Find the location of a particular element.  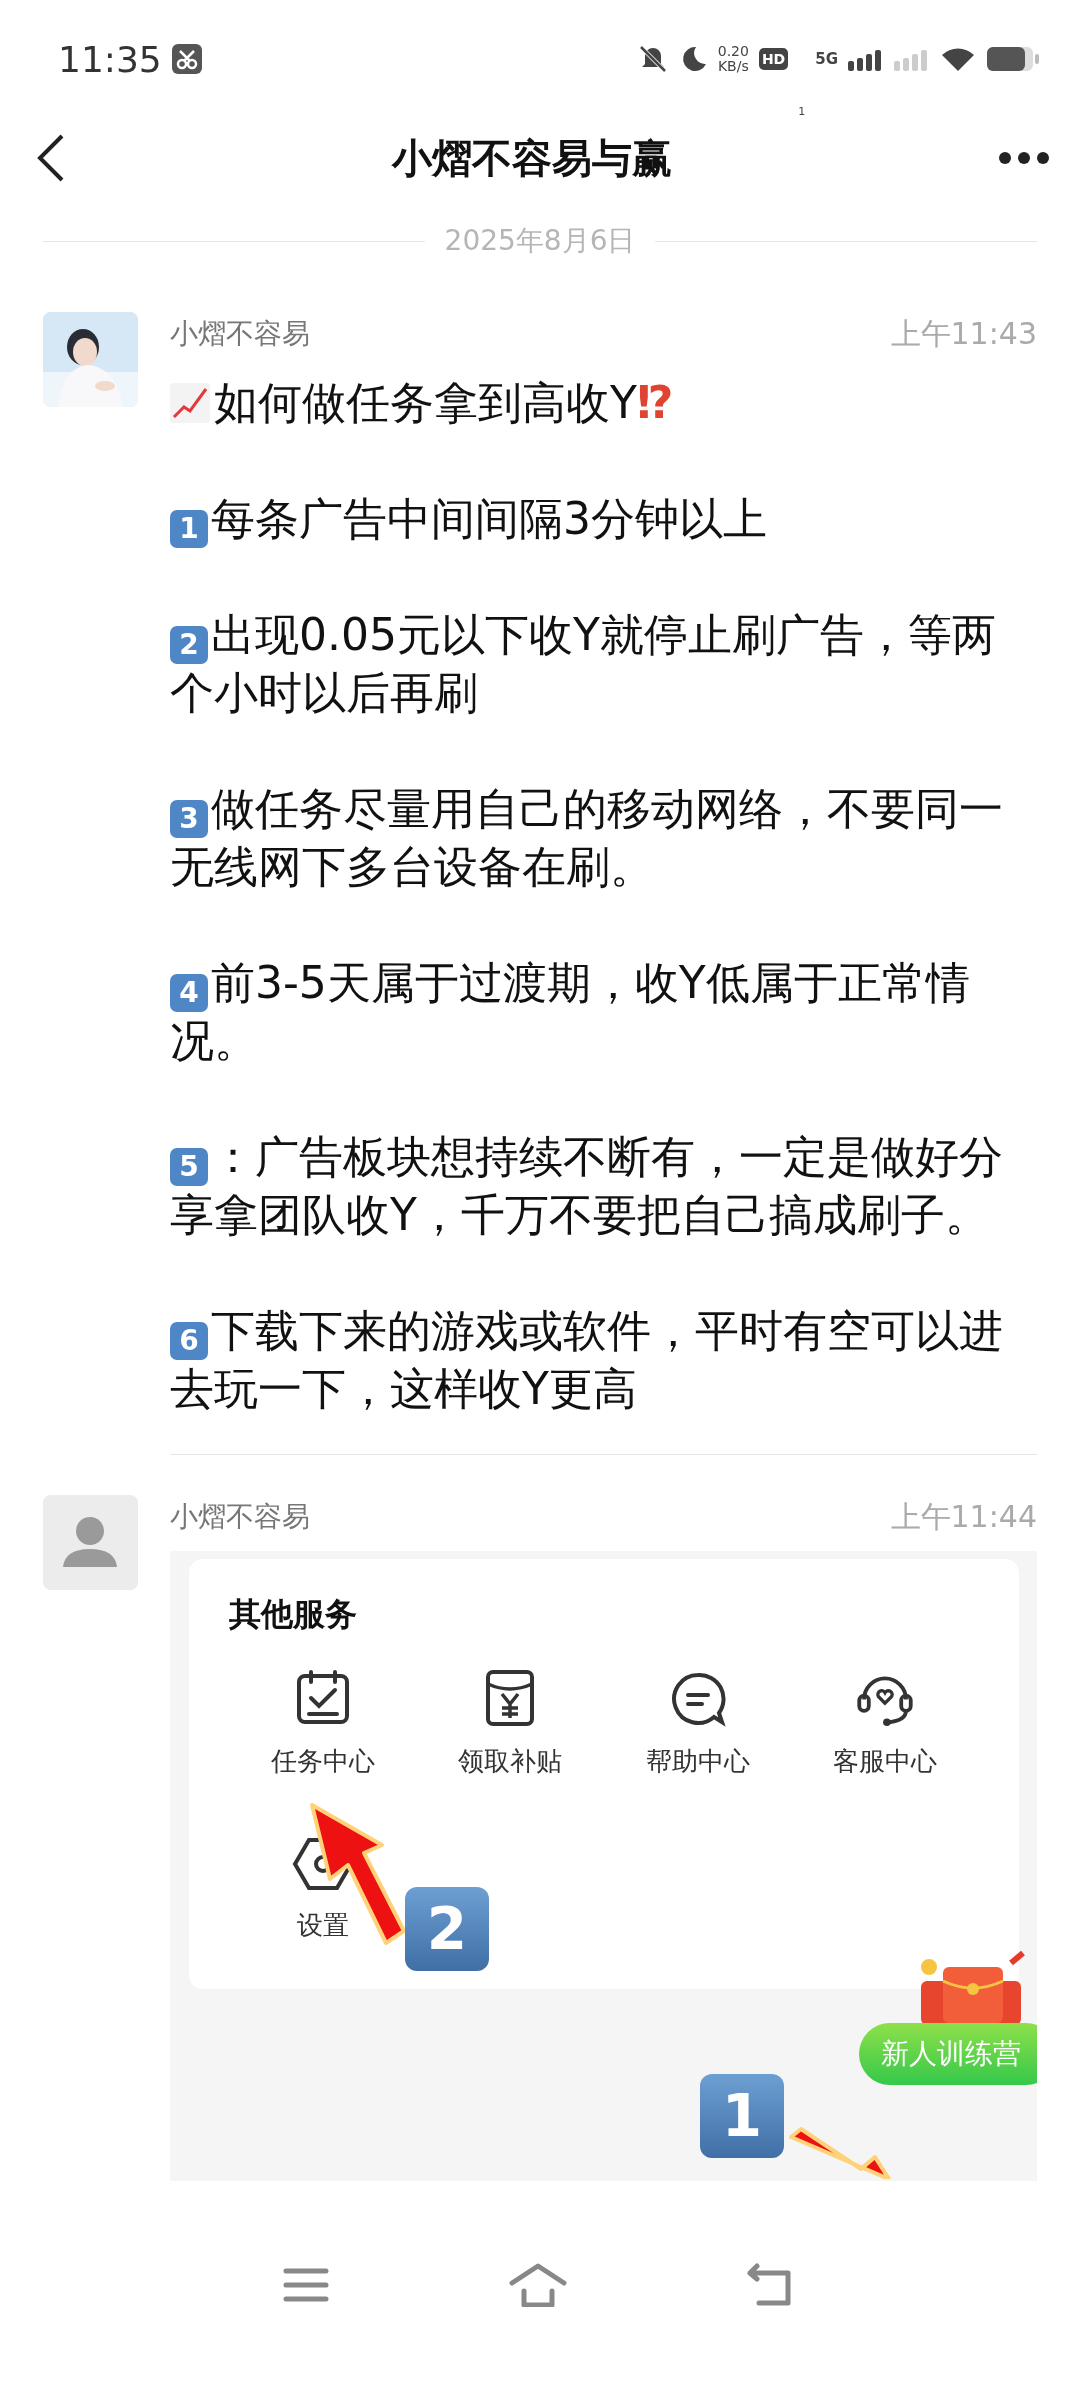

signal-weak-icon is located at coordinates (912, 59).